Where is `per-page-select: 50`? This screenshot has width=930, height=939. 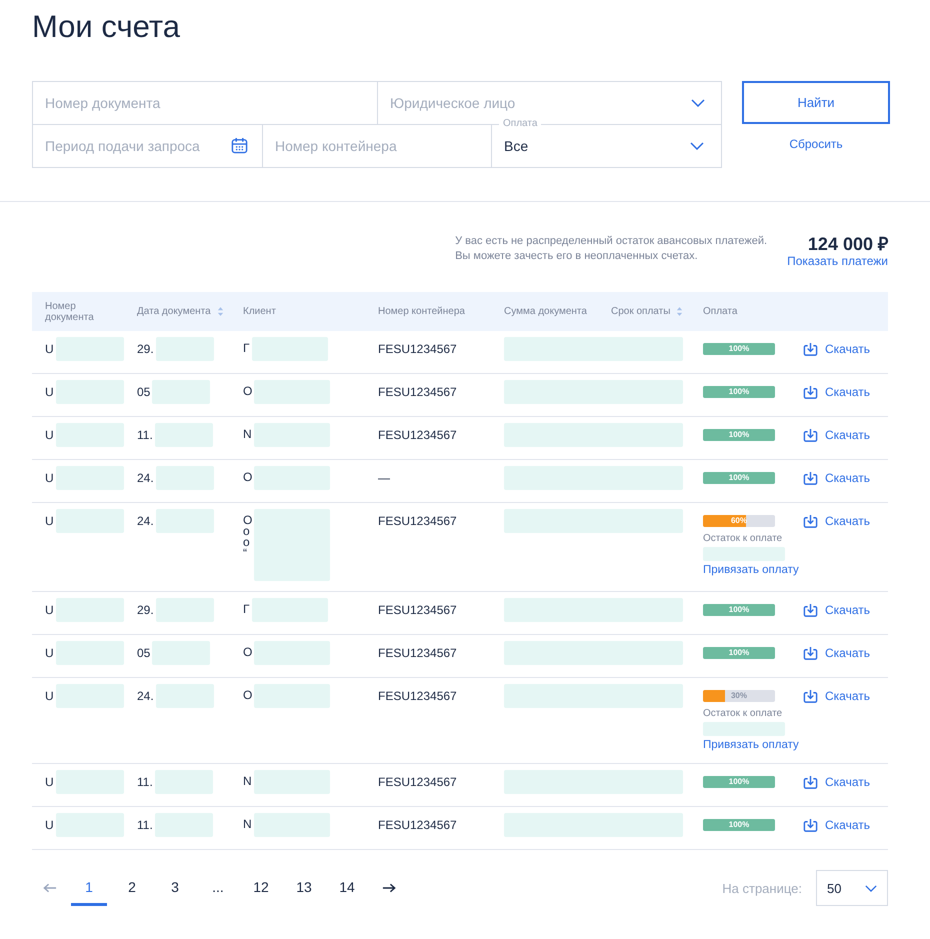 per-page-select: 50 is located at coordinates (852, 888).